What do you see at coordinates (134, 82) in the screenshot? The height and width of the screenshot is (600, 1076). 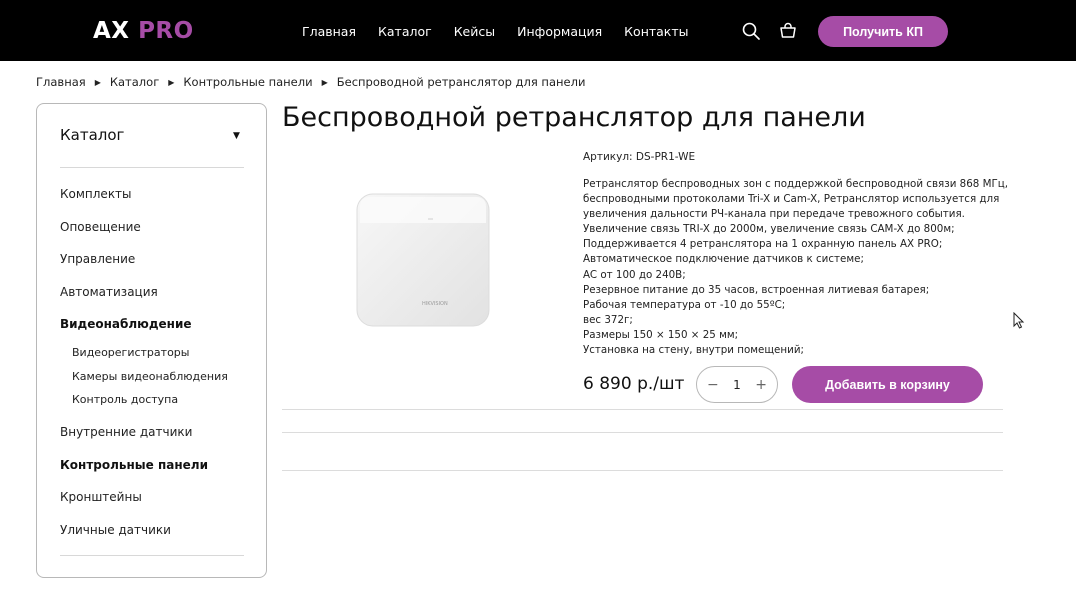 I see `breadcrumb-catalog: Каталог` at bounding box center [134, 82].